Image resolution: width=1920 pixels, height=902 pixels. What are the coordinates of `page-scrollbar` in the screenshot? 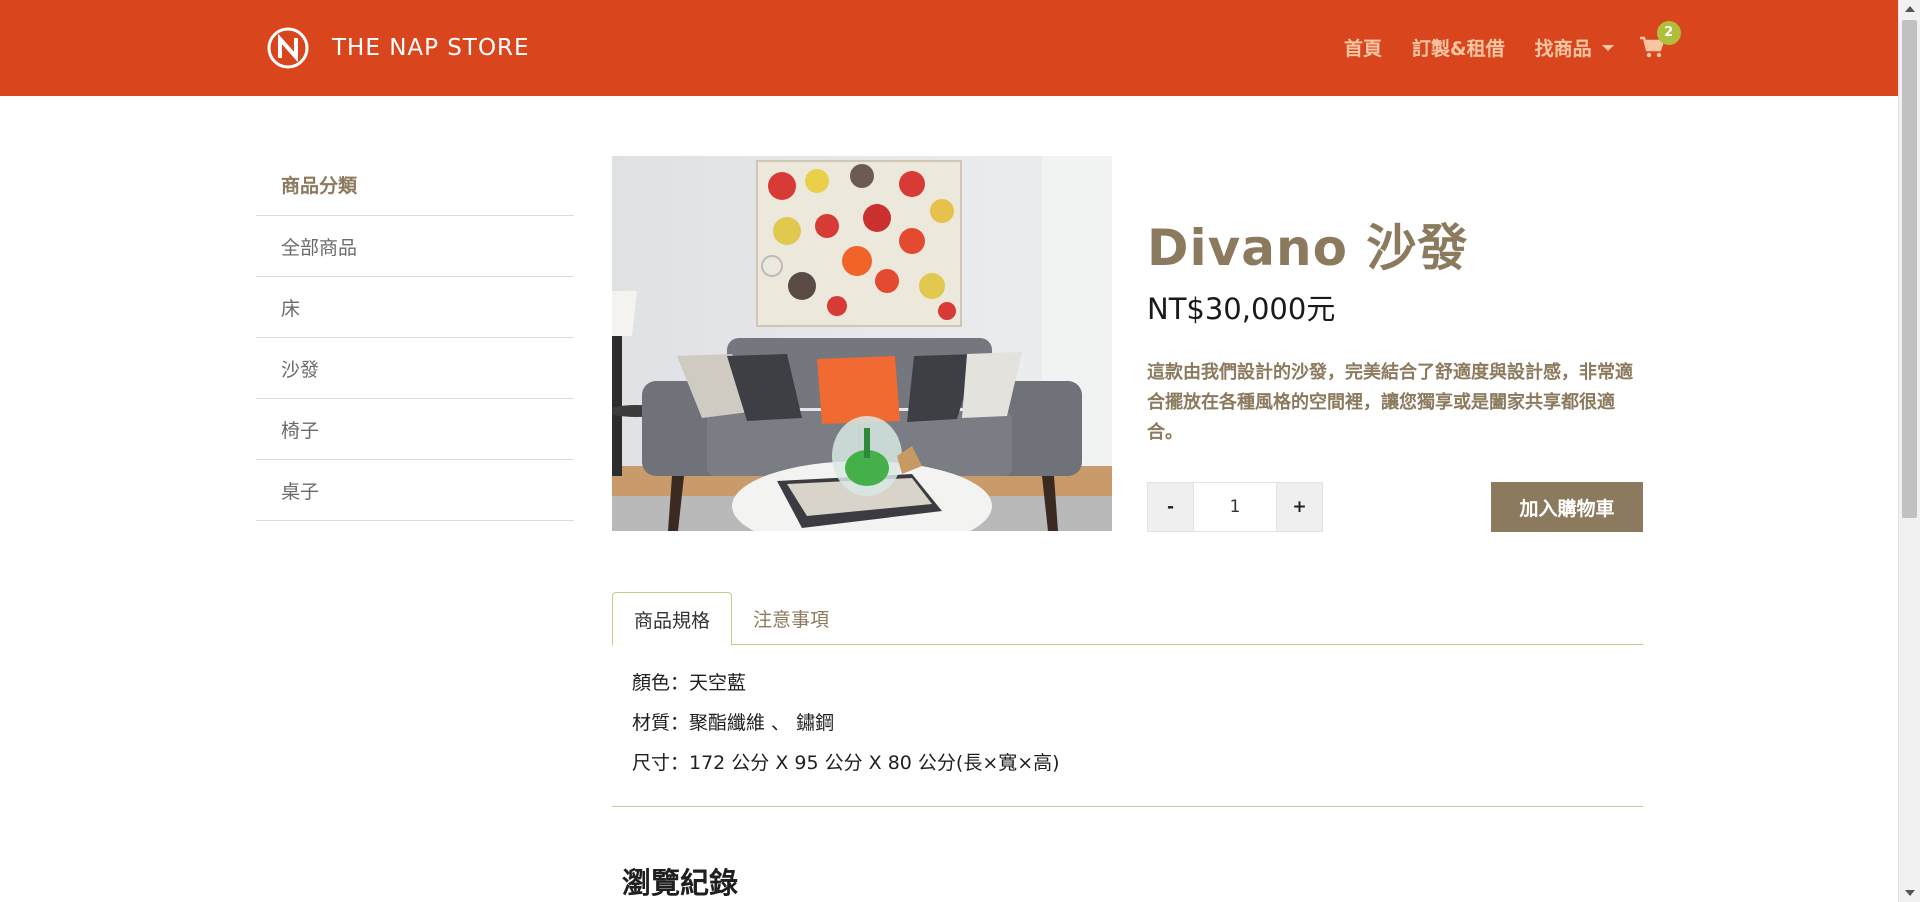 It's located at (1909, 451).